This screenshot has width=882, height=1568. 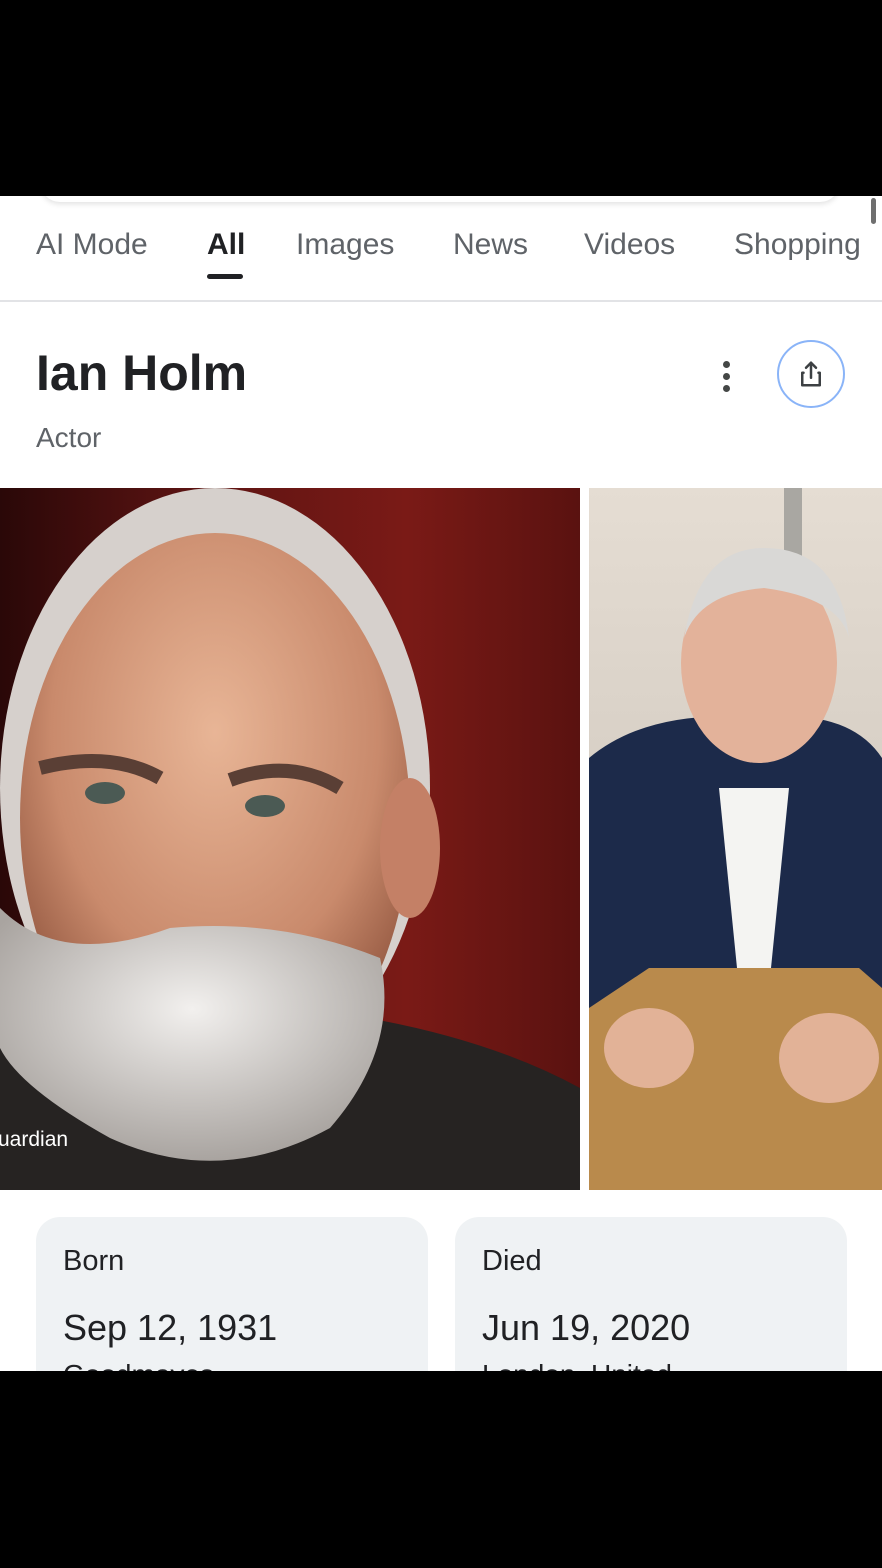 I want to click on image-source-label: uardian, so click(x=34, y=1139).